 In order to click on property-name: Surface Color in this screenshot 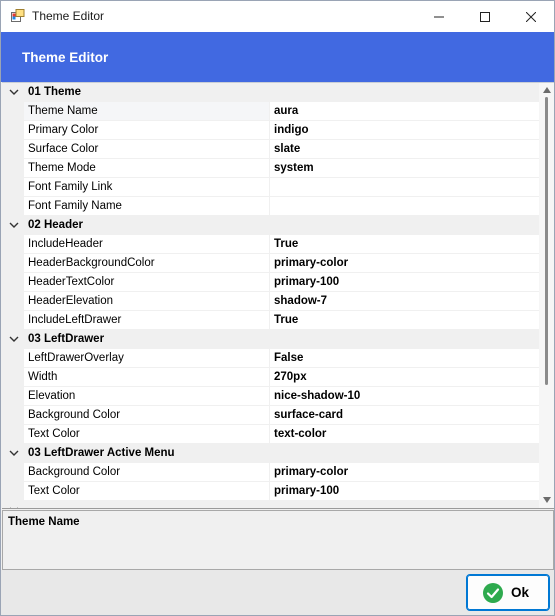, I will do `click(147, 149)`.